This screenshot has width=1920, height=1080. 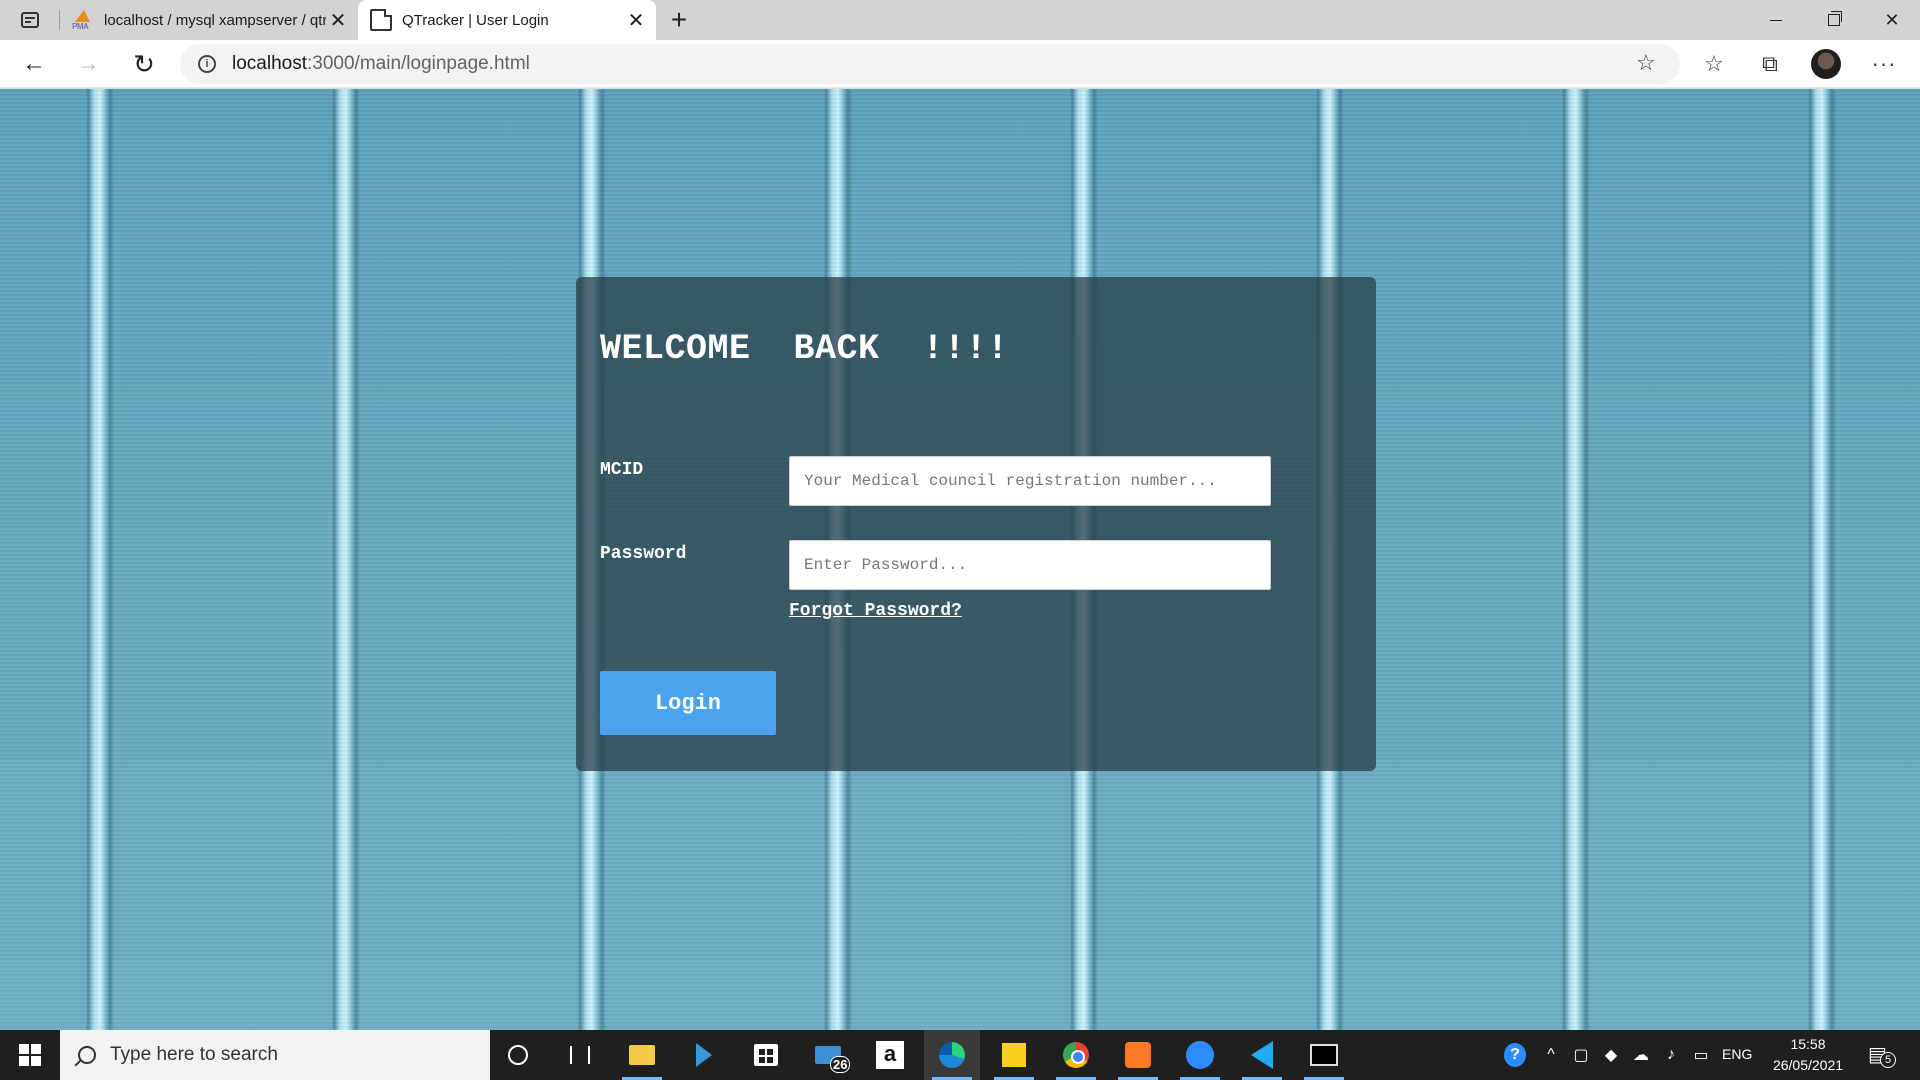 I want to click on sticky-notes-button, so click(x=1014, y=1055).